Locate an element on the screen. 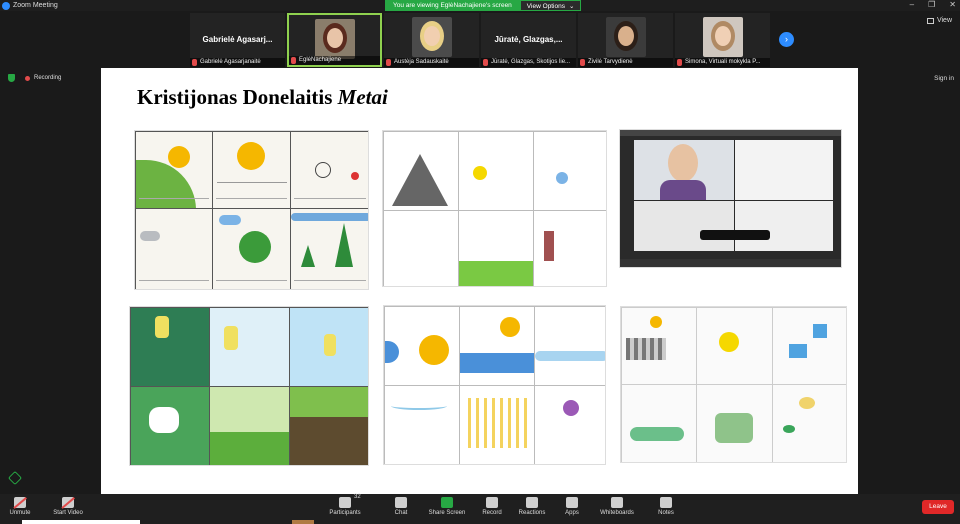 The image size is (960, 524). slide-title-work: Metai is located at coordinates (362, 97).